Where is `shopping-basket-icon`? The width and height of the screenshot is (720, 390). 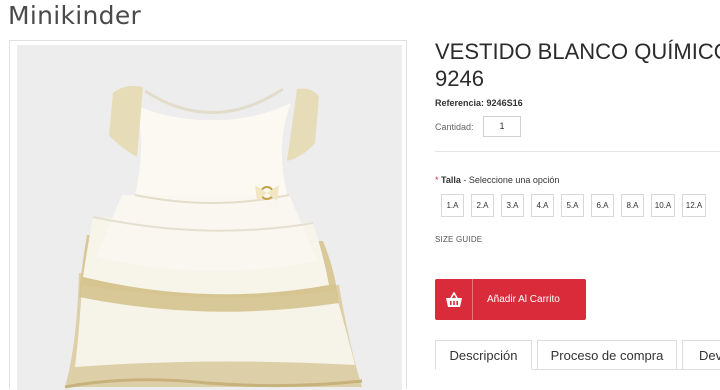 shopping-basket-icon is located at coordinates (454, 299).